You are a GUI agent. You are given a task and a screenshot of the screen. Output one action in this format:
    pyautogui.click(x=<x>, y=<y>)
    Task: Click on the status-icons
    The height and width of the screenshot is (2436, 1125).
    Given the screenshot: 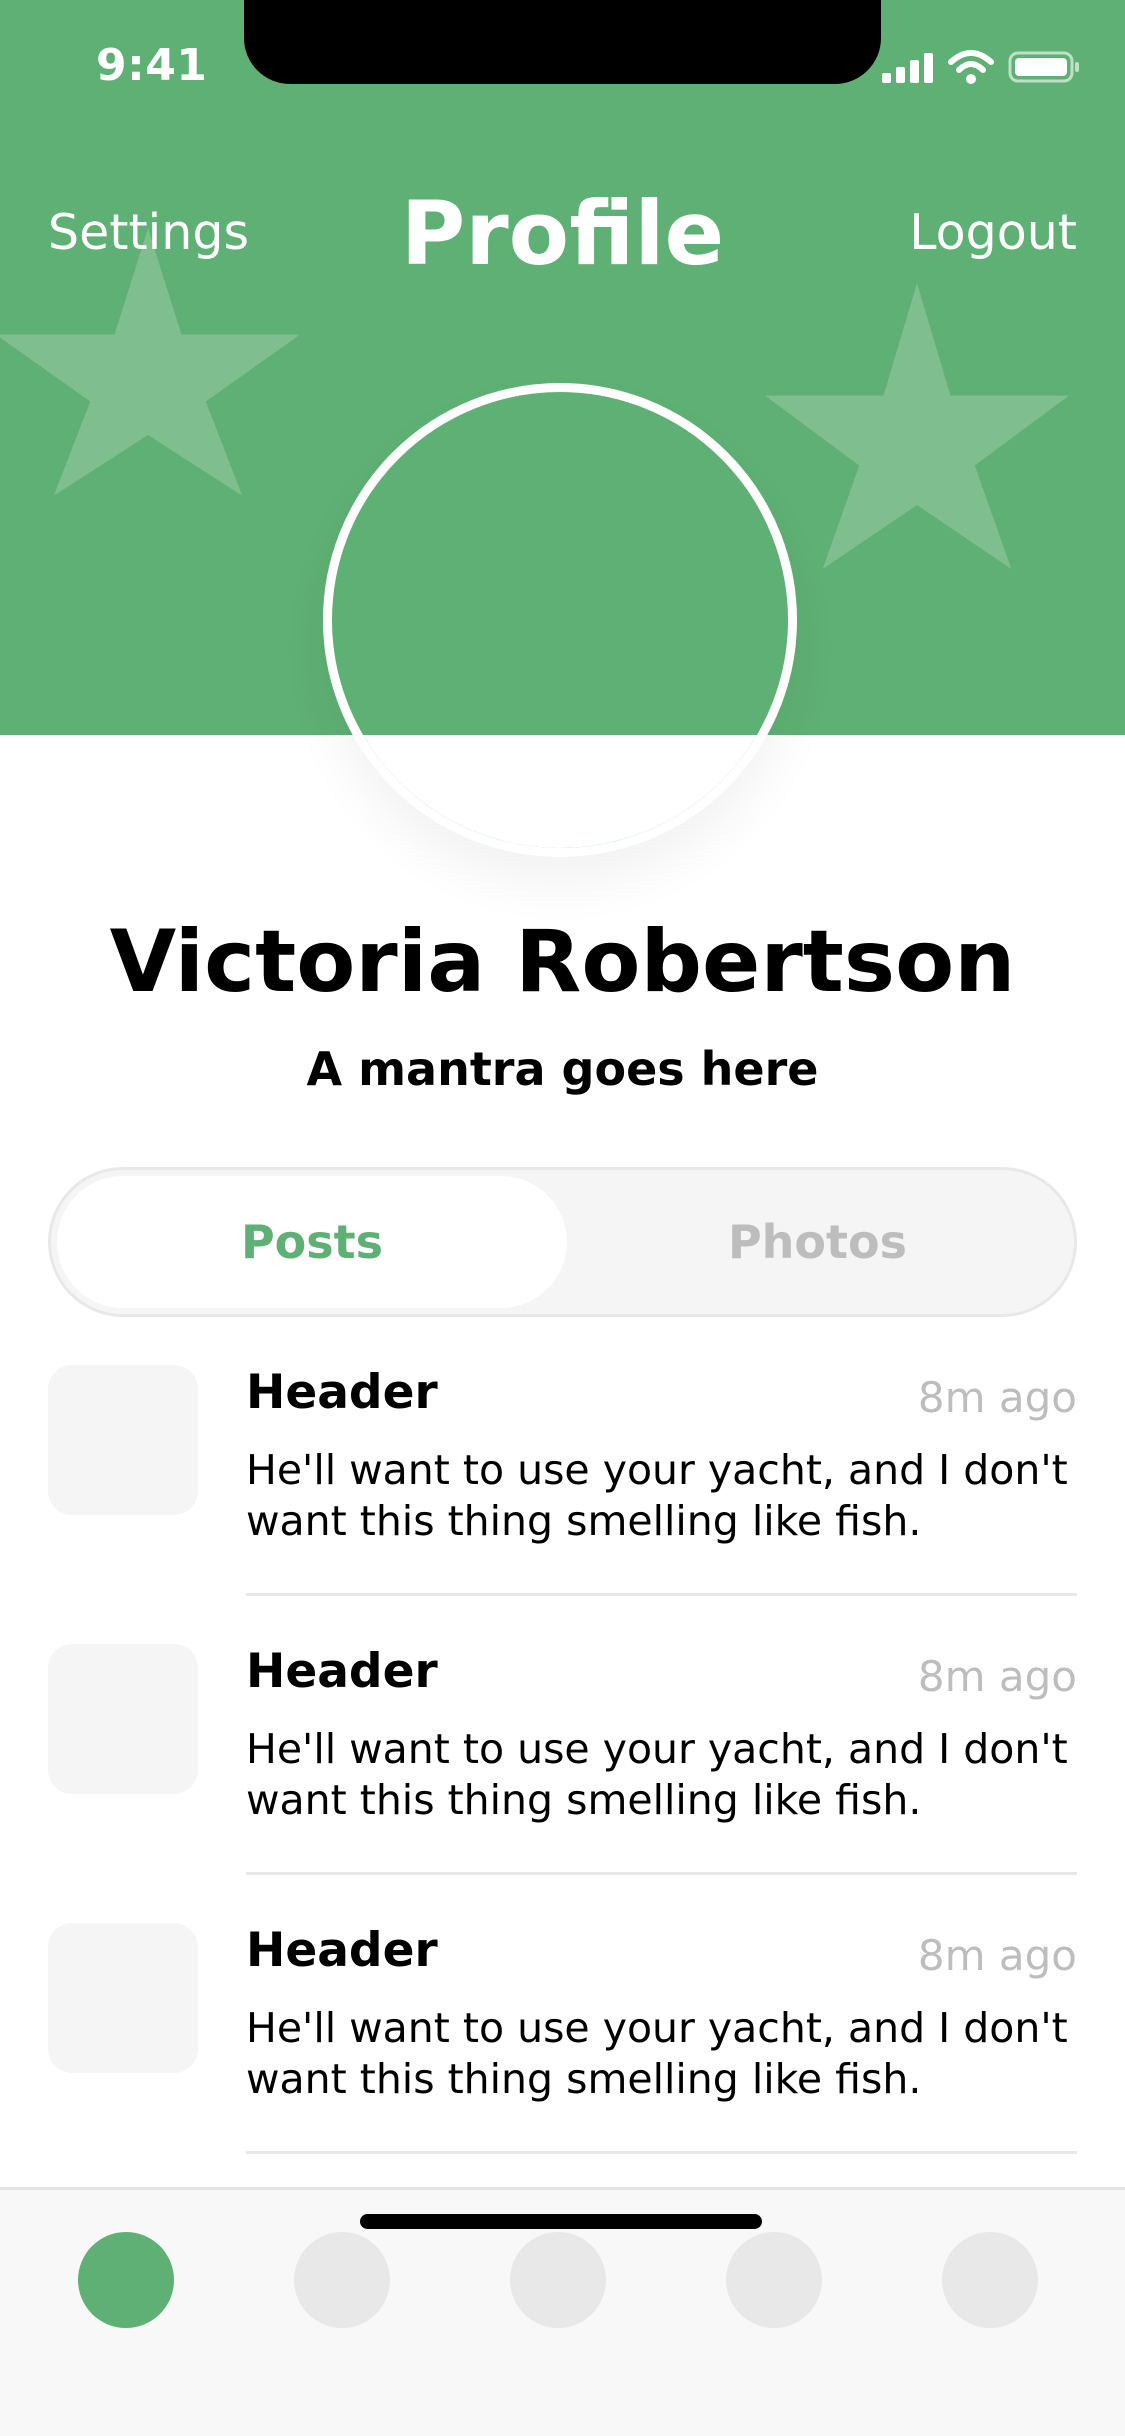 What is the action you would take?
    pyautogui.click(x=981, y=67)
    